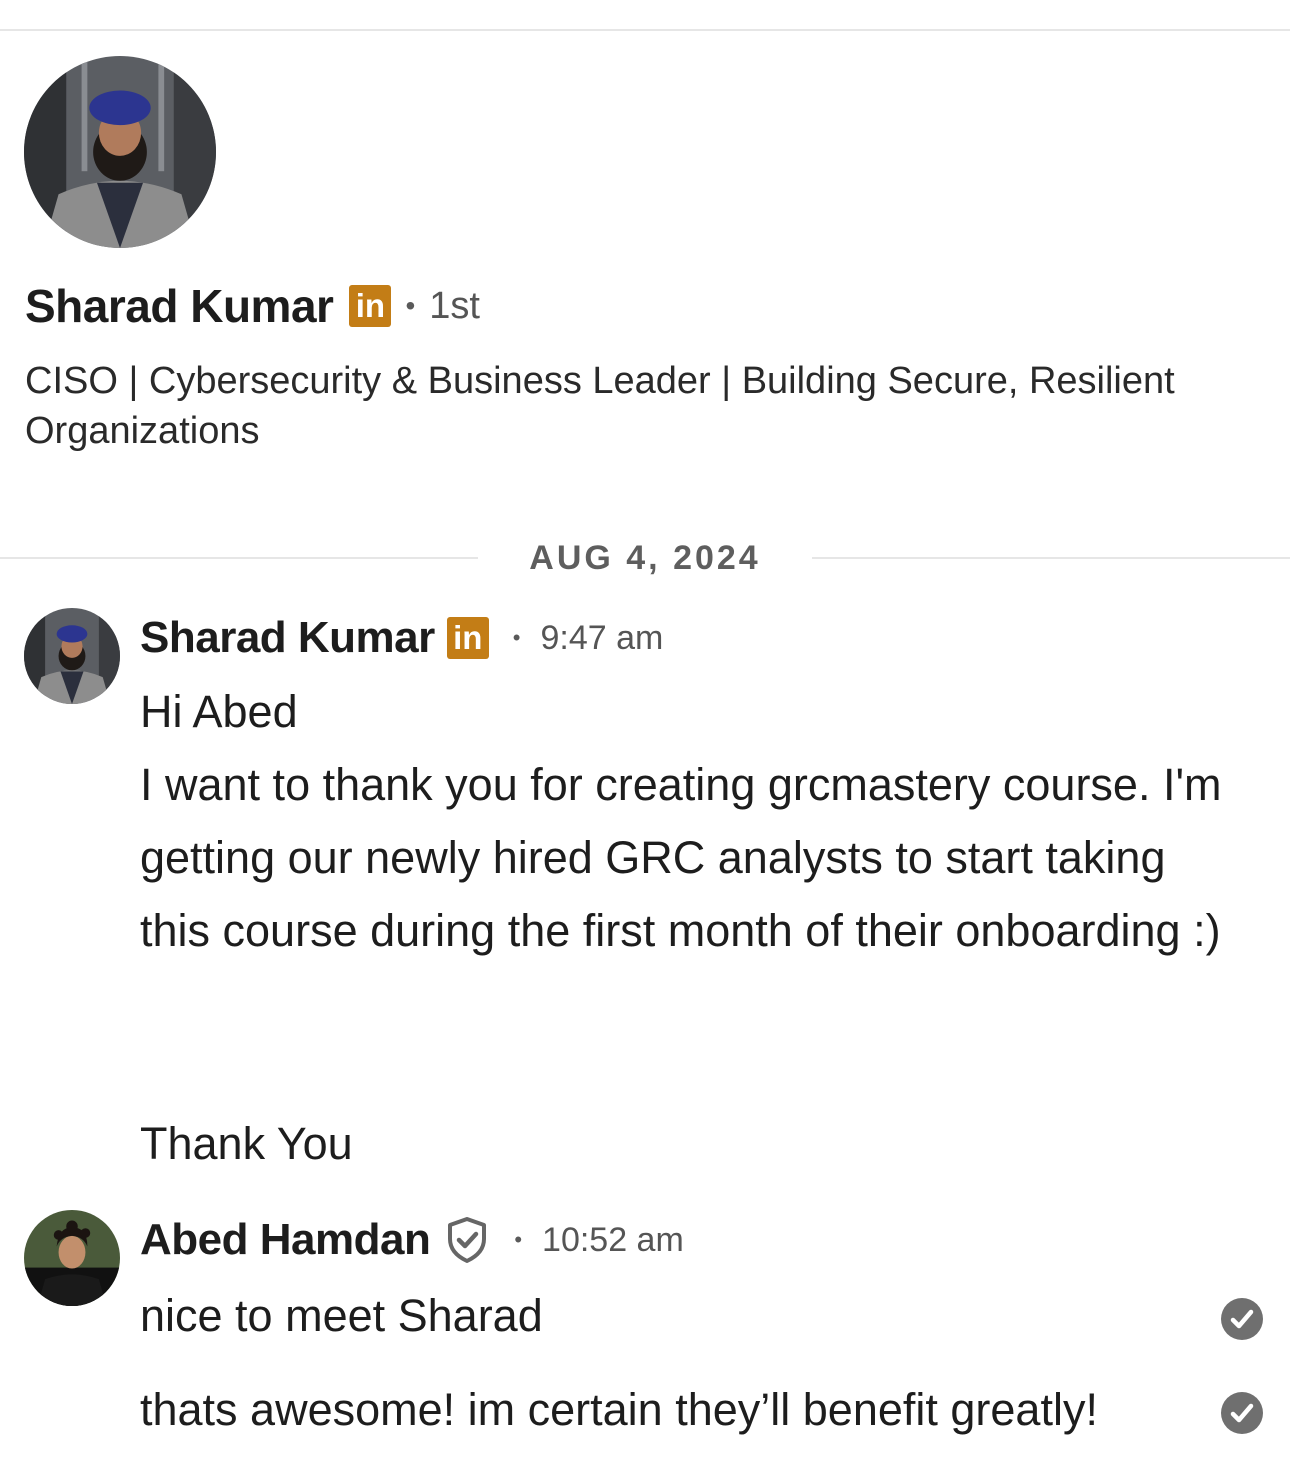 The image size is (1290, 1483). Describe the element at coordinates (285, 1240) in the screenshot. I see `sender-name: Abed Hamdan` at that location.